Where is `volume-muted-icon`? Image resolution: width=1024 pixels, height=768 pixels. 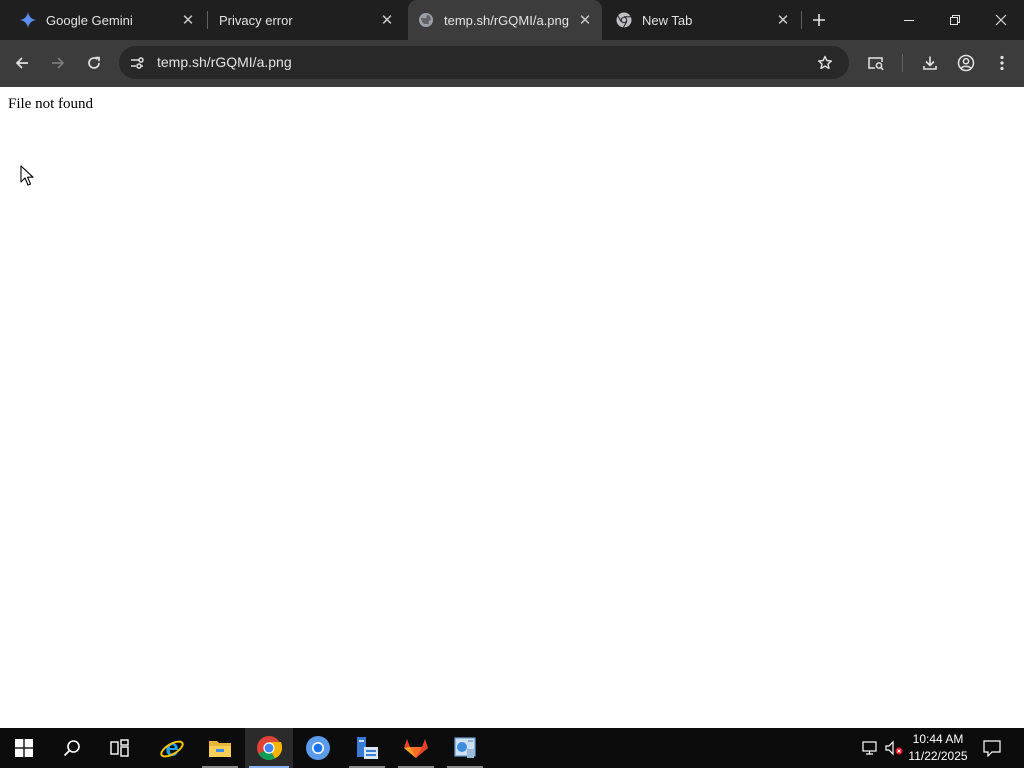
volume-muted-icon is located at coordinates (894, 748).